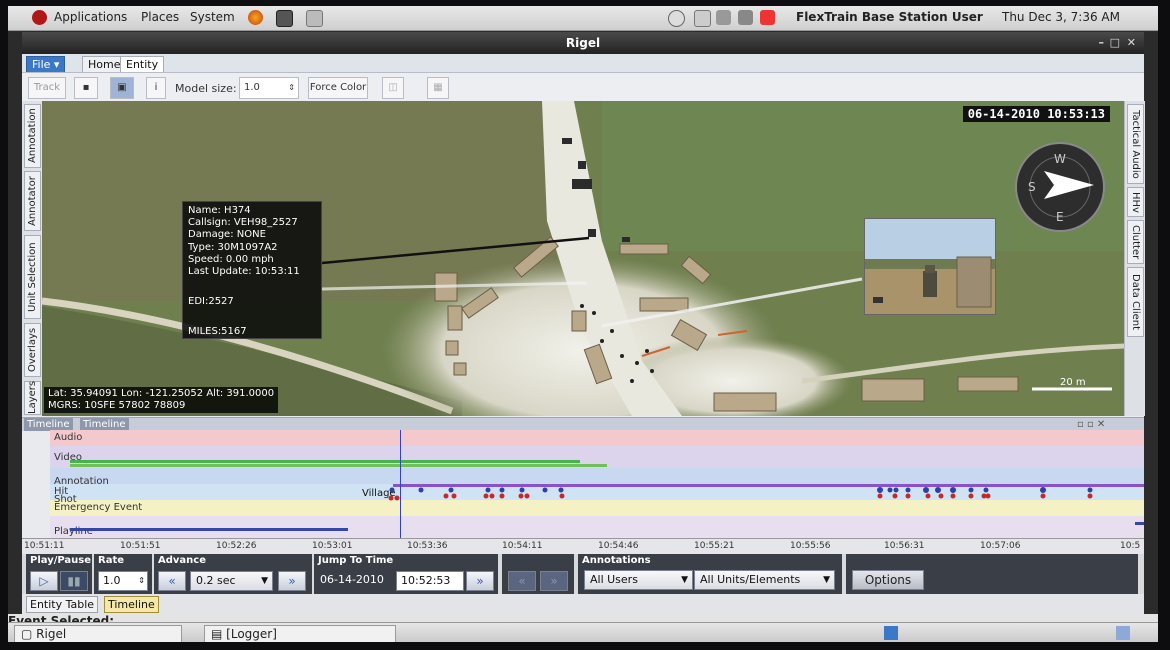 This screenshot has height=650, width=1170. I want to click on info-icon: i, so click(156, 88).